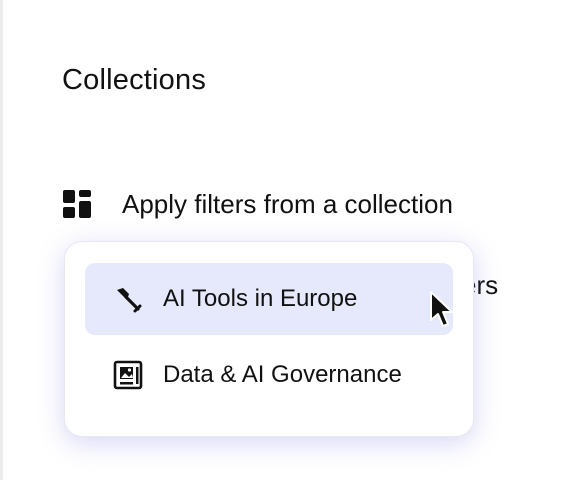  I want to click on image-frame-icon, so click(128, 375).